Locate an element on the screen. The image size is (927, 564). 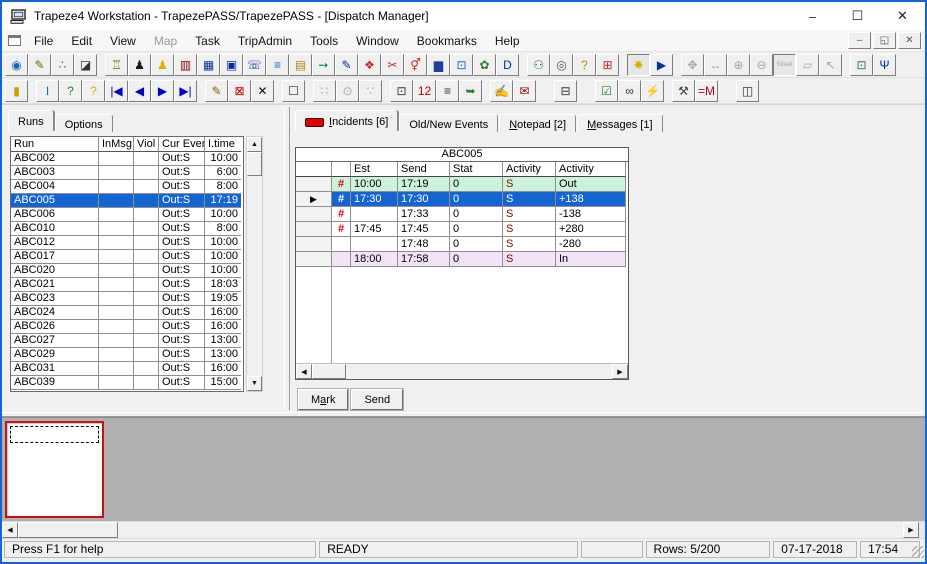
print-icon: ⊟ is located at coordinates (565, 90).